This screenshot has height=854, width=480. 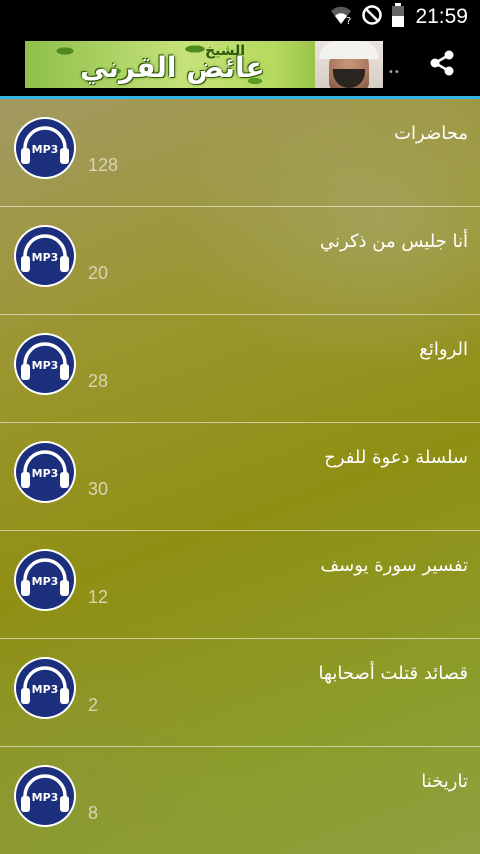 I want to click on list-item-label: سلسلة دعوة للفرح, so click(x=396, y=457).